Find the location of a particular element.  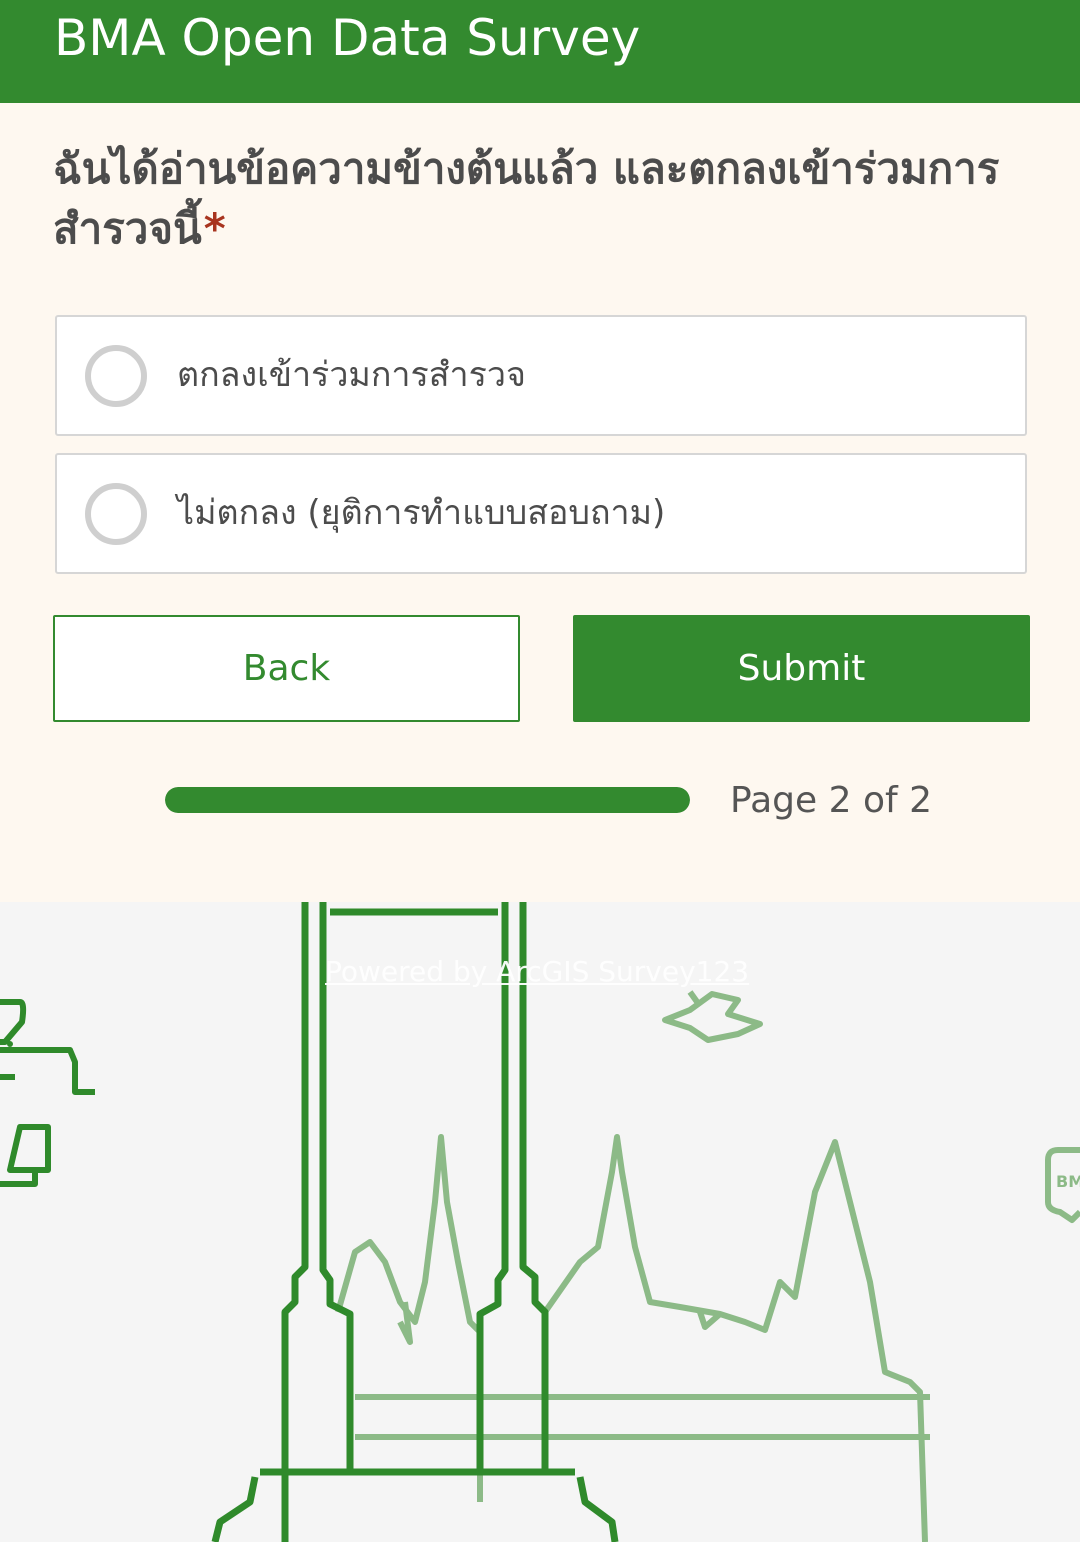

choice-disagree: ไม่ตกลง (ยุติการทำแบบสอบถาม) is located at coordinates (541, 513).